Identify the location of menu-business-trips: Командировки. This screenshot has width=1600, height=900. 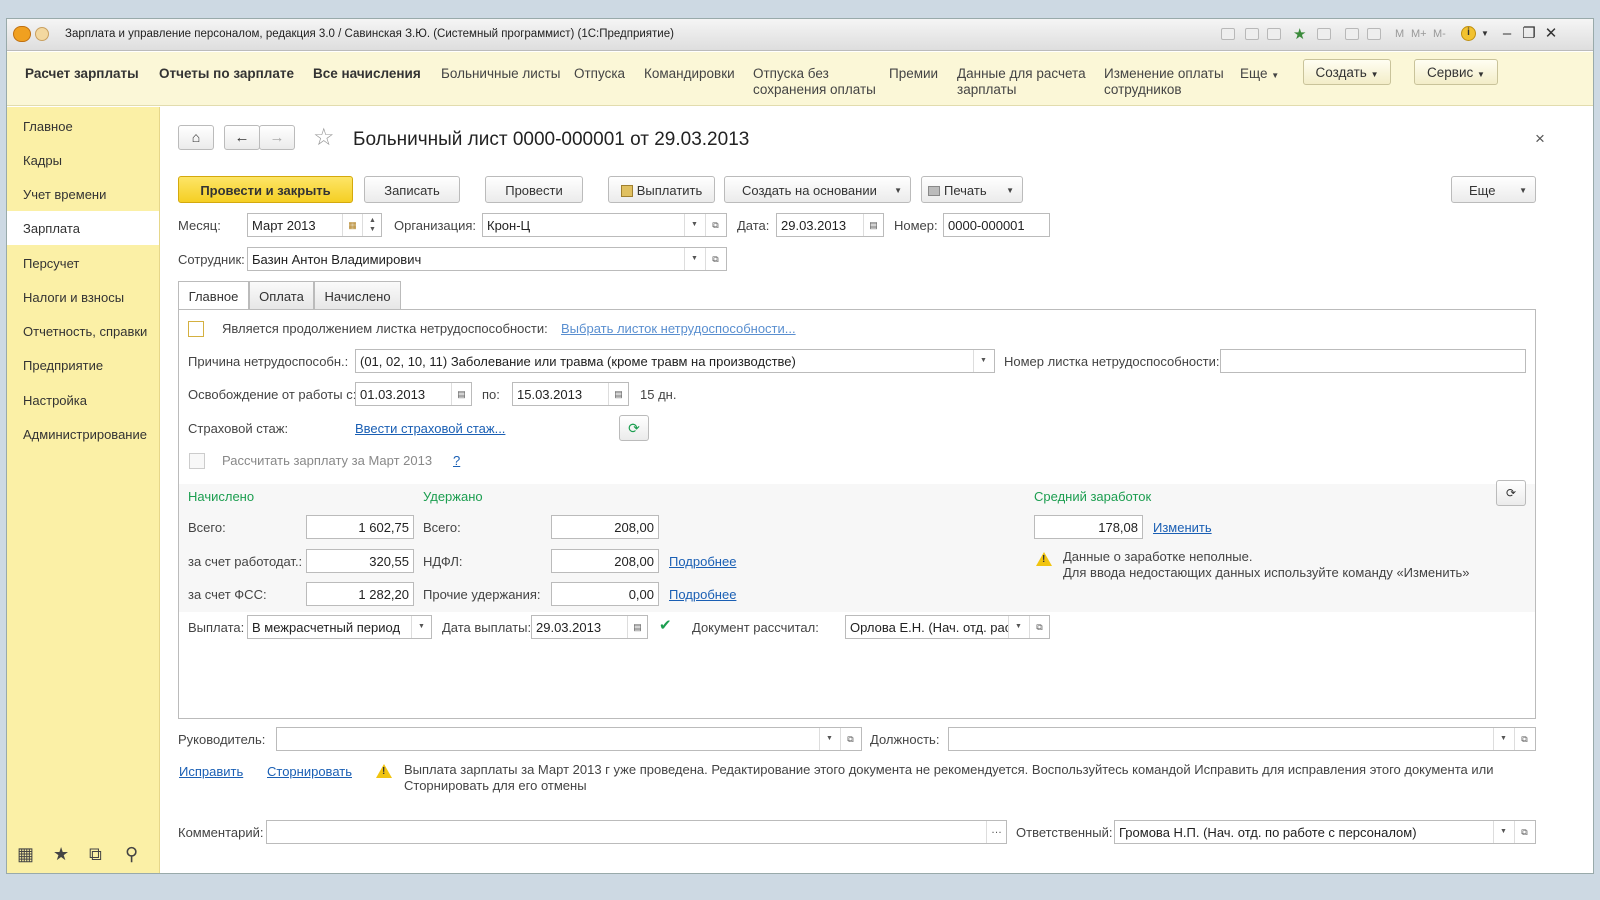
(689, 74).